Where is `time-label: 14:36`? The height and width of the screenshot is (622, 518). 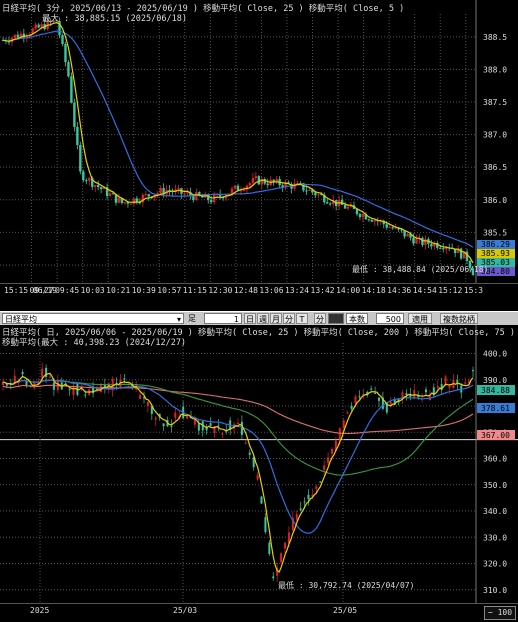 time-label: 14:36 is located at coordinates (399, 290).